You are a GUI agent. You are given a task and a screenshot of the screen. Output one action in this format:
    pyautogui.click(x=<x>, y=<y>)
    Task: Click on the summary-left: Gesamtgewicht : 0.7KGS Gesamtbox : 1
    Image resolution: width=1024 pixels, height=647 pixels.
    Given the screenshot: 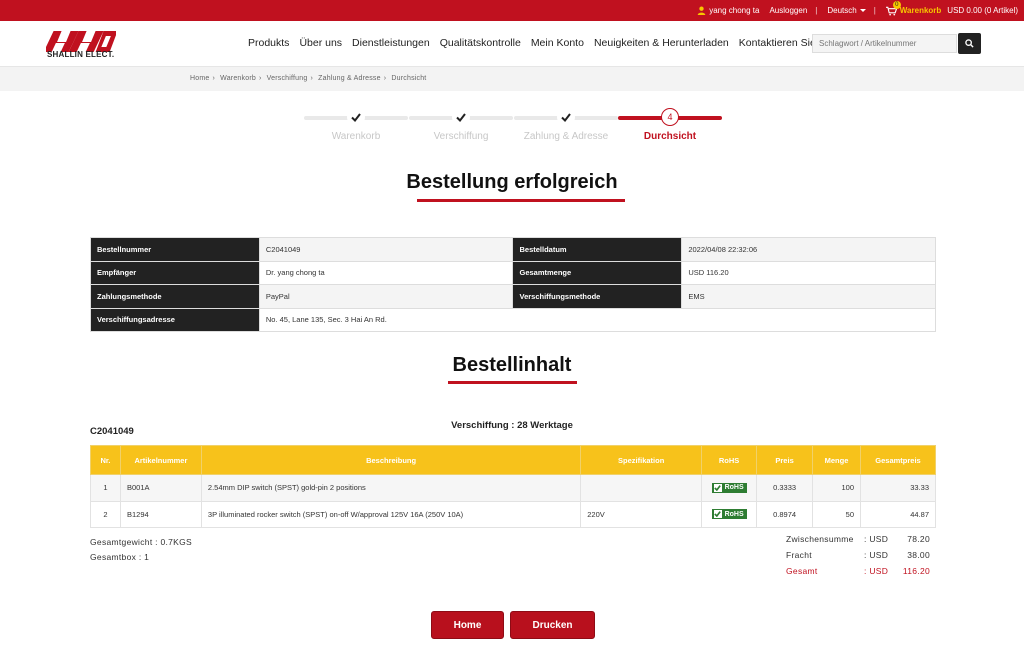 What is the action you would take?
    pyautogui.click(x=141, y=550)
    